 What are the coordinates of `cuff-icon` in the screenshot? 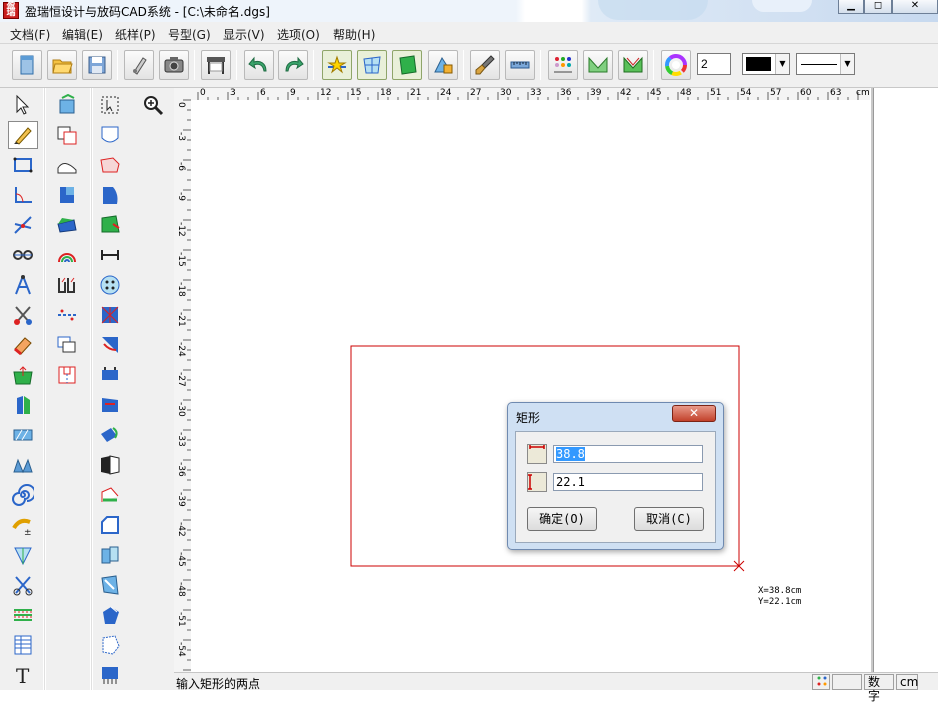 It's located at (110, 165).